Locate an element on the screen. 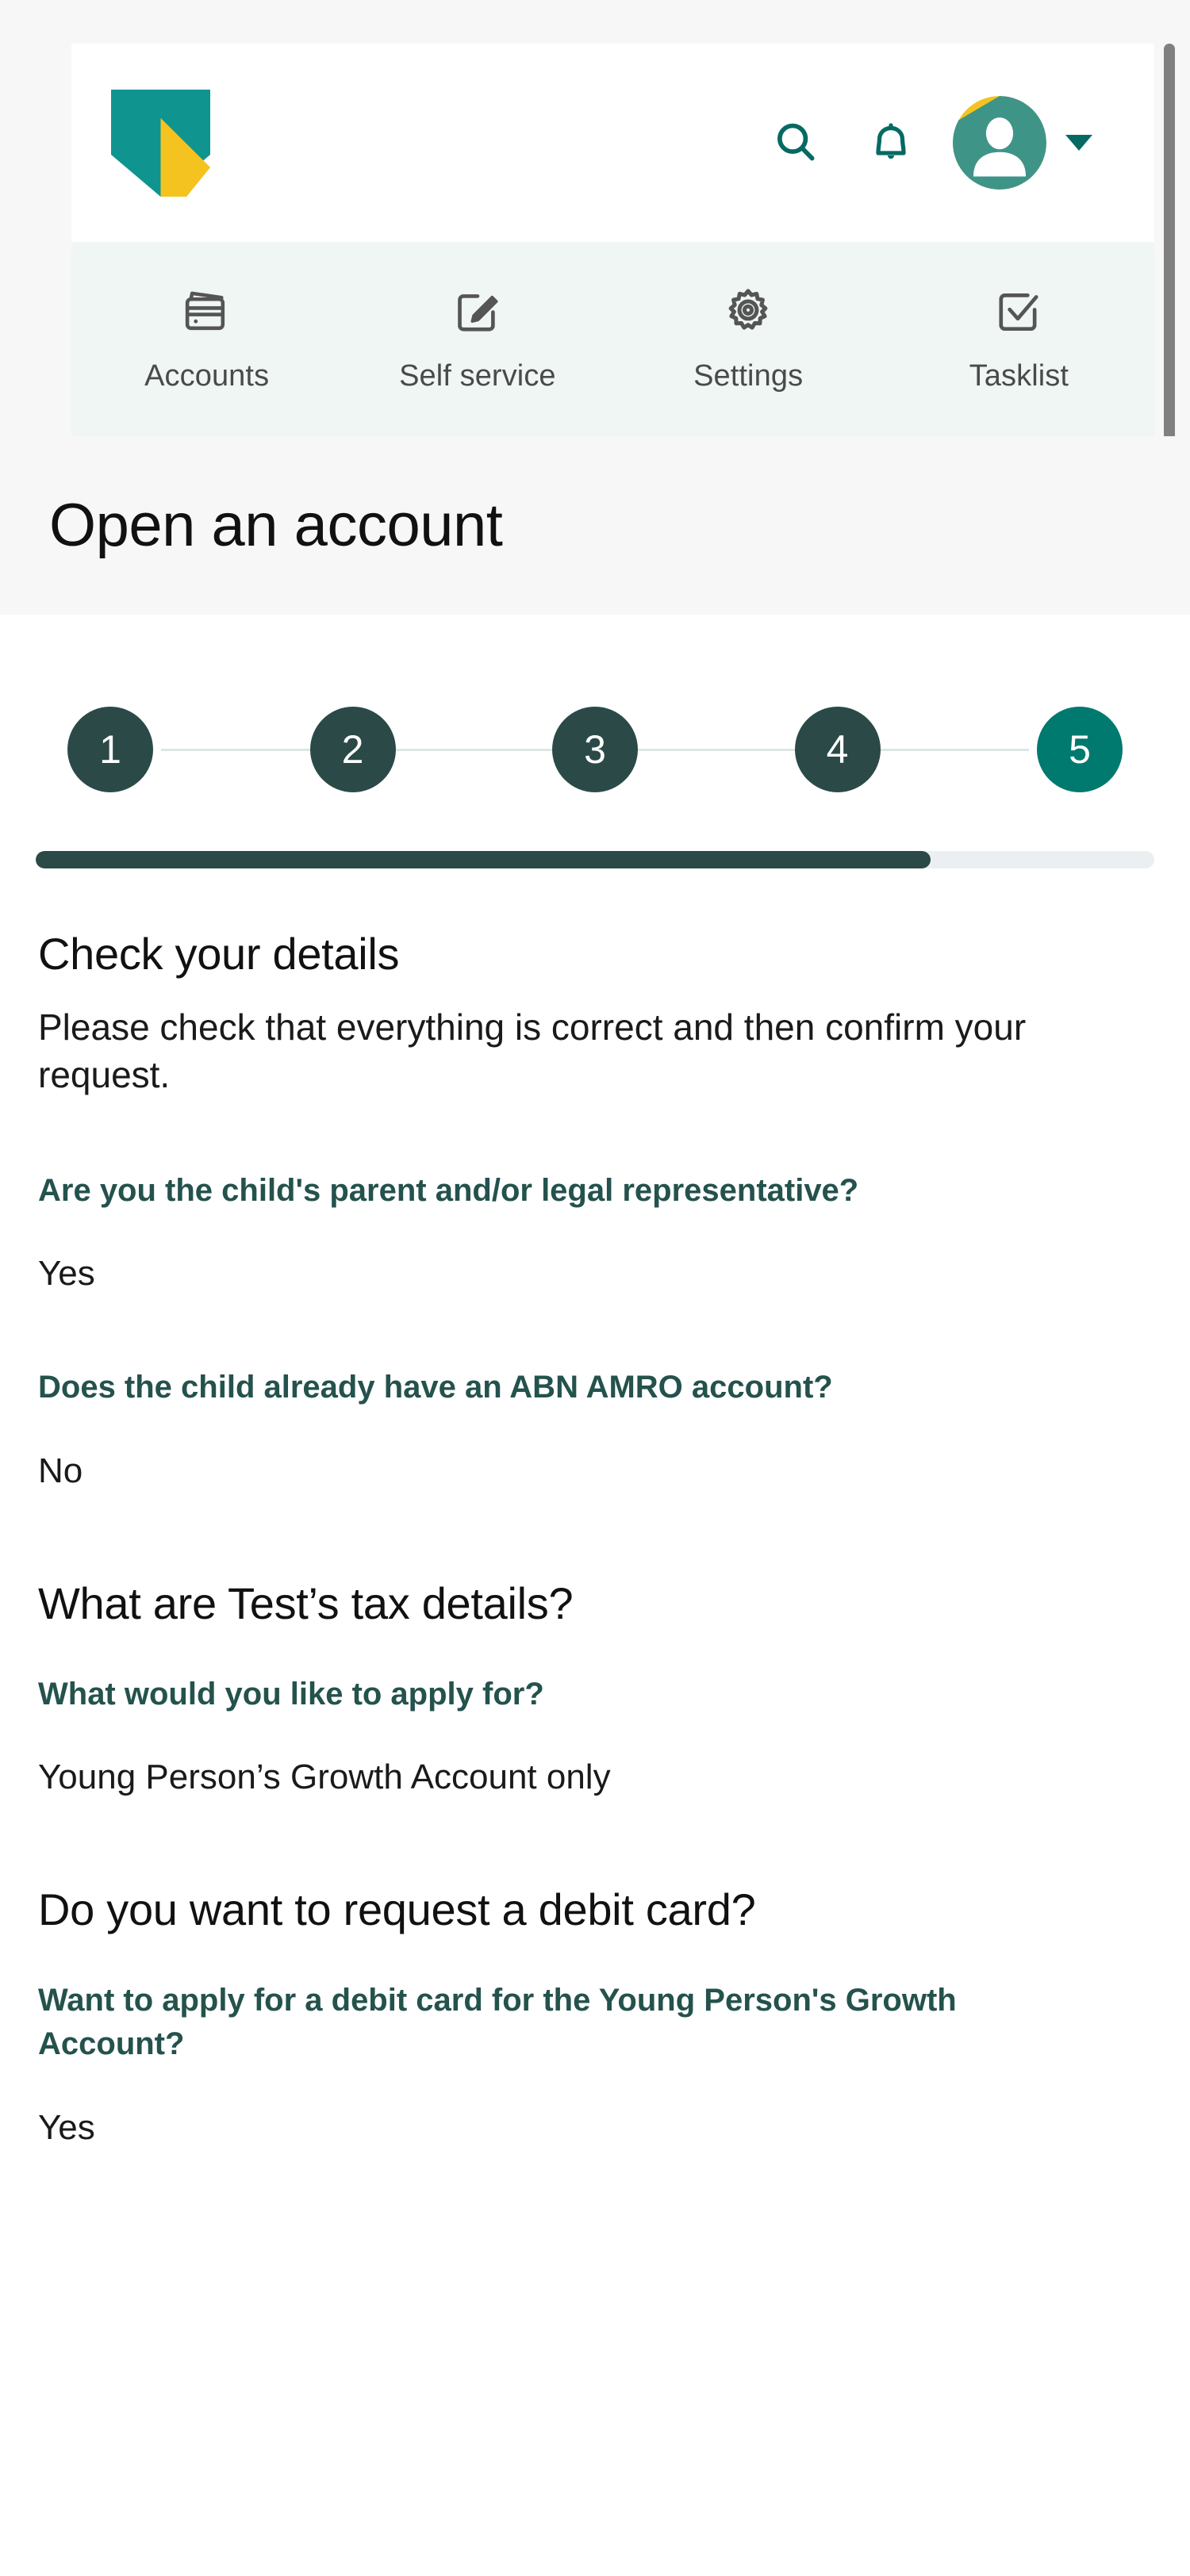 The width and height of the screenshot is (1190, 2576). user-avatar is located at coordinates (999, 143).